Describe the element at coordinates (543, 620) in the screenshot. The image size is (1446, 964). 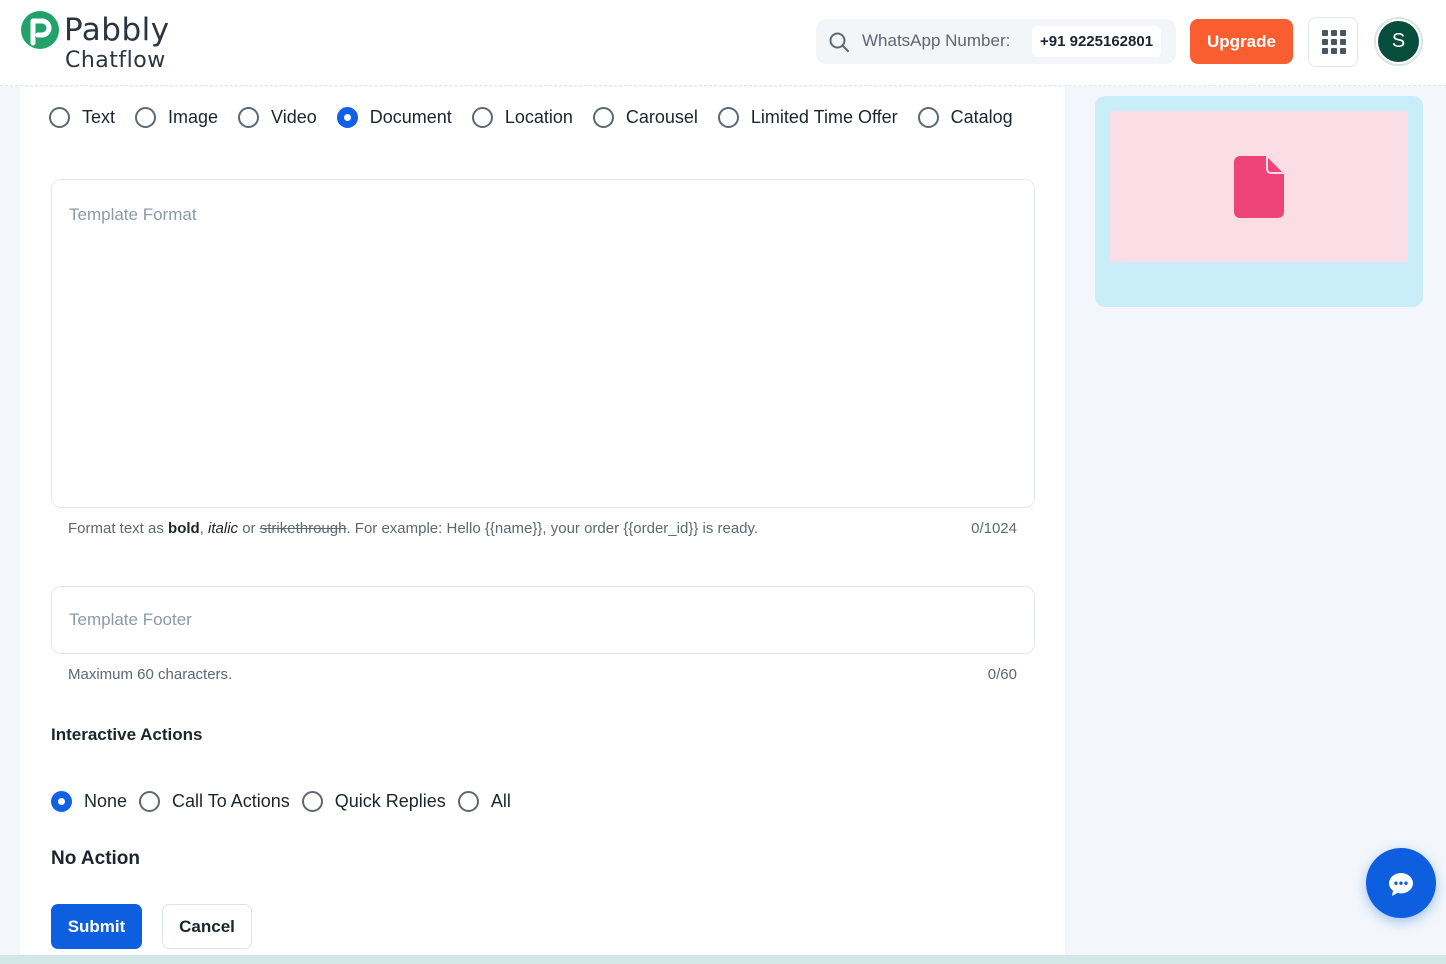
I see `template-footer-input: Template Footer` at that location.